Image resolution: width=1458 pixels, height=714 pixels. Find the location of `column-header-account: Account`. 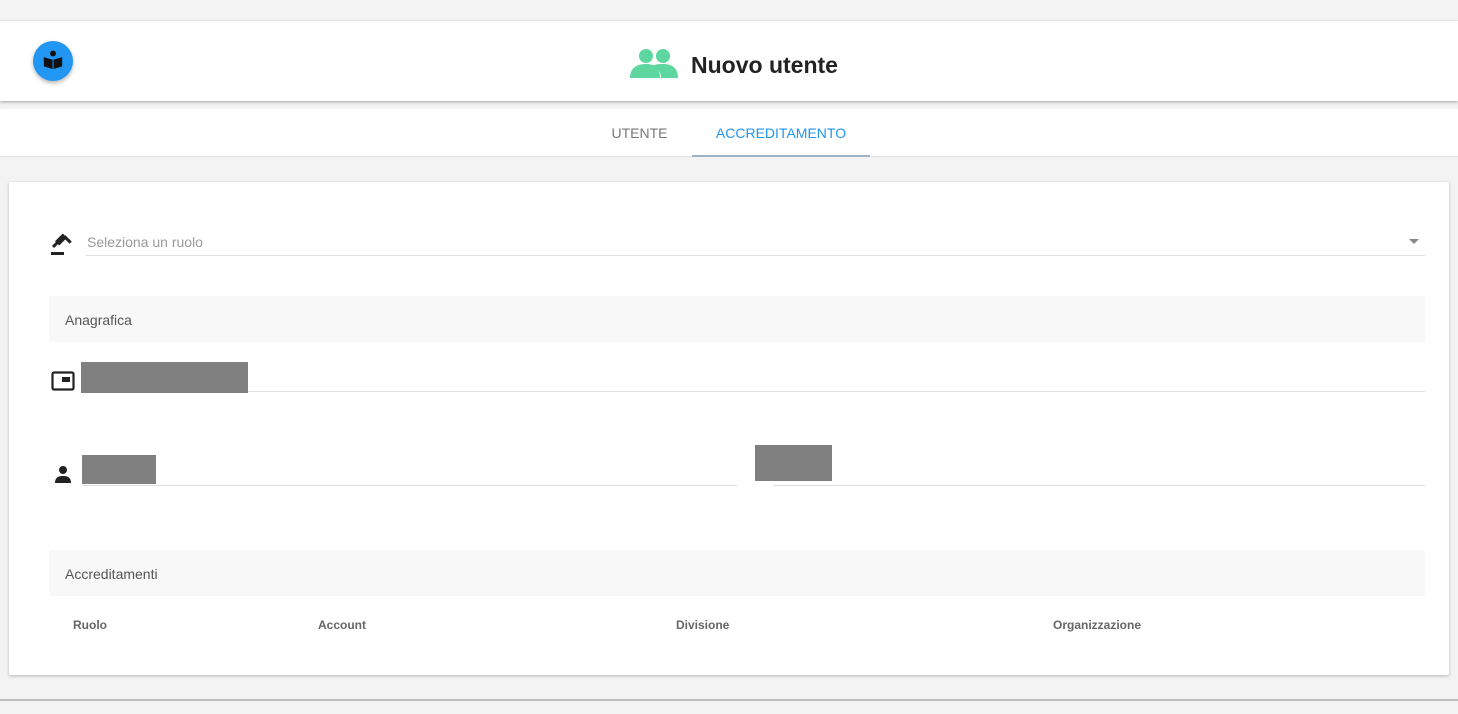

column-header-account: Account is located at coordinates (342, 625).